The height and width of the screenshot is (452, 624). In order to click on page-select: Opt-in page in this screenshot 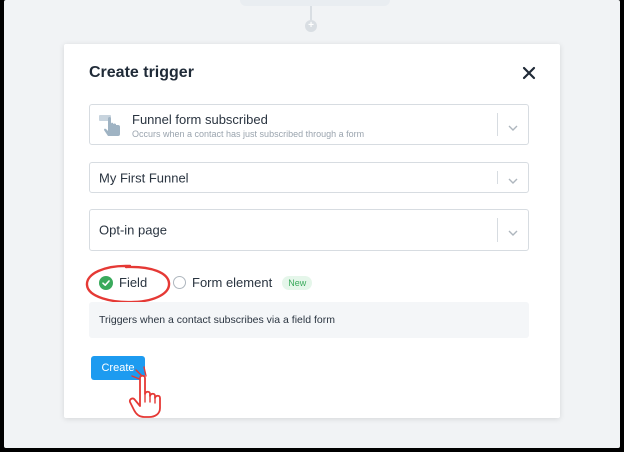, I will do `click(309, 230)`.